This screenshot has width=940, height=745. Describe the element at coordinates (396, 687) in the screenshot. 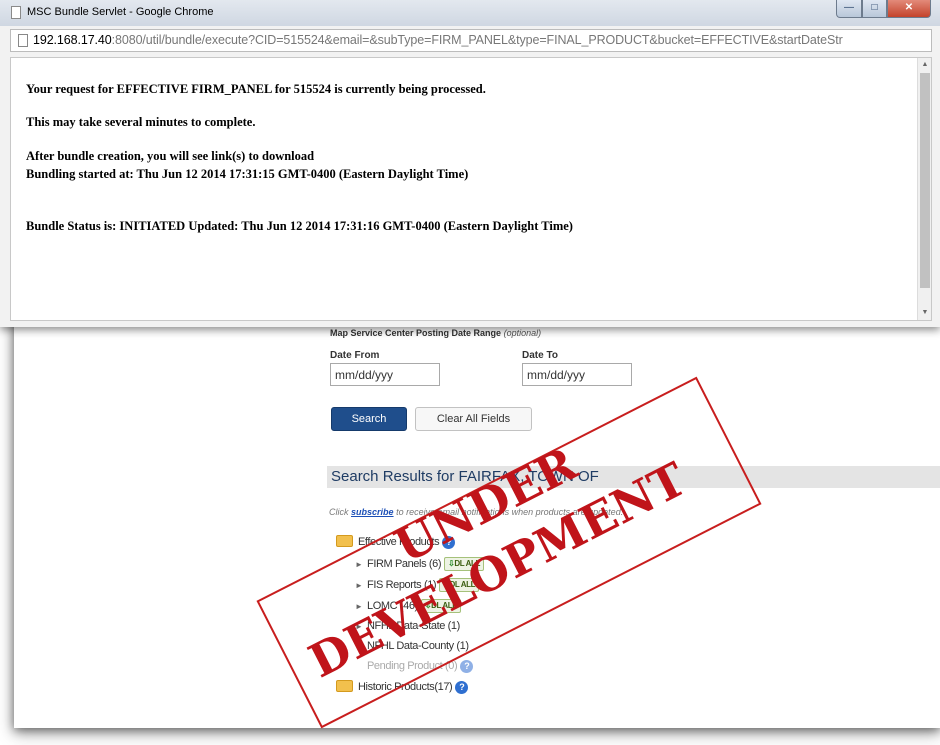

I see `historic-products-label: Historic Products` at that location.